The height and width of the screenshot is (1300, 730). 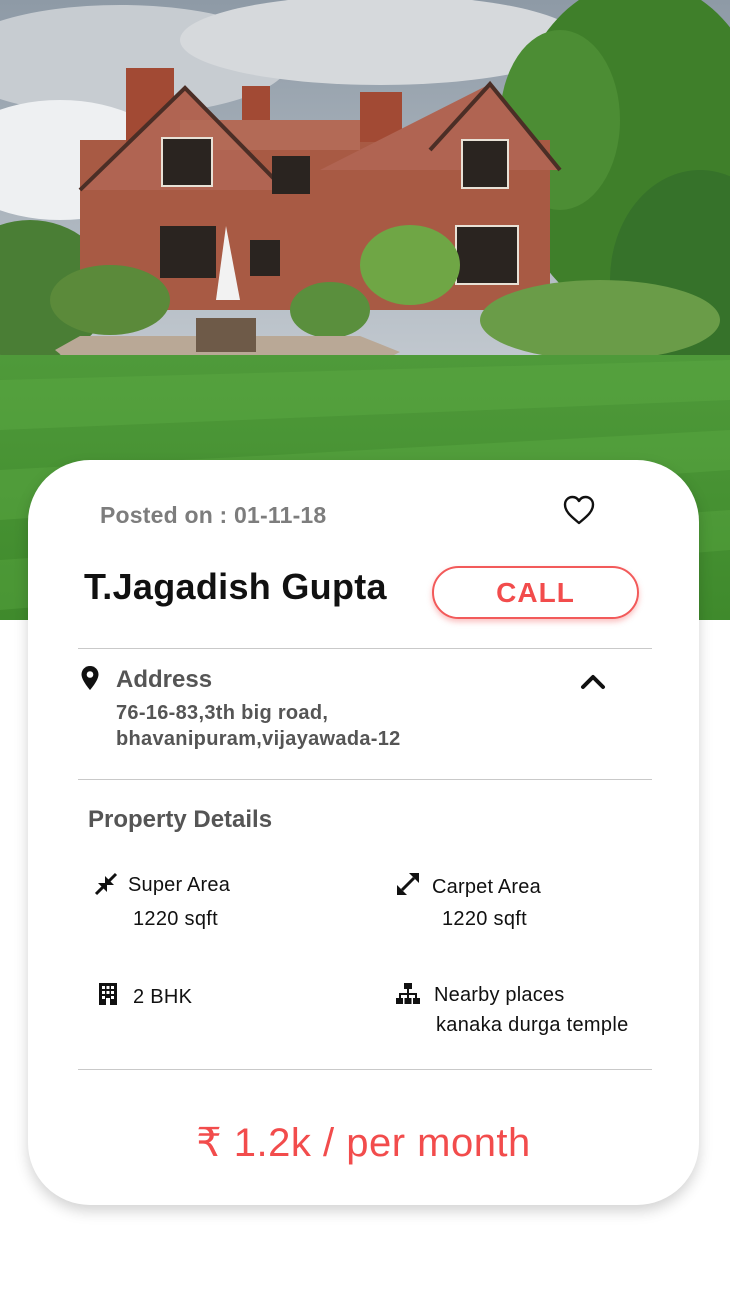 What do you see at coordinates (484, 919) in the screenshot?
I see `carpet-area-value: 1220 sqft` at bounding box center [484, 919].